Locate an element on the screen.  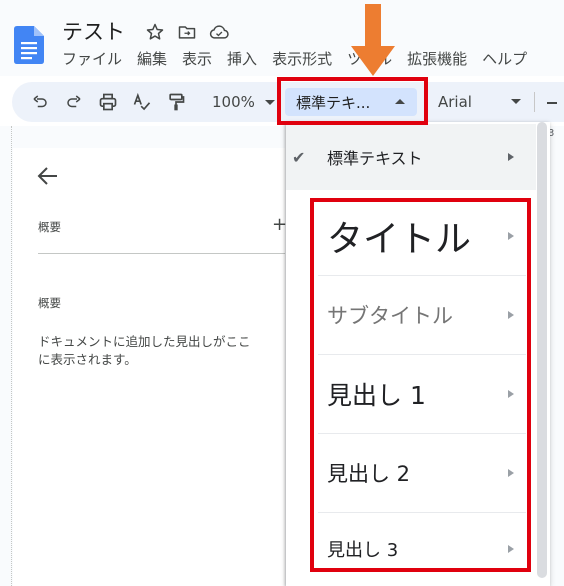
menu-bar: ファイル 編集 表示 挿入 表示形式 ツール 拡張機能 ヘルプ is located at coordinates (294, 58).